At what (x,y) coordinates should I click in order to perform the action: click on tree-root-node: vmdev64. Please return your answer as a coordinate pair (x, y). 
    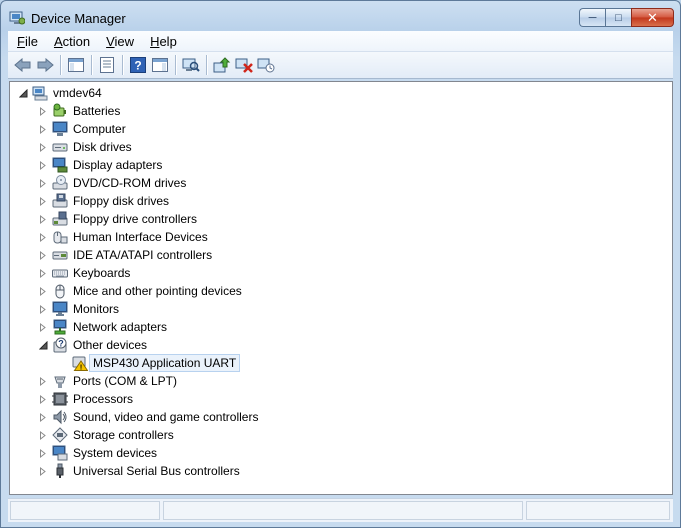
    Looking at the image, I should click on (60, 93).